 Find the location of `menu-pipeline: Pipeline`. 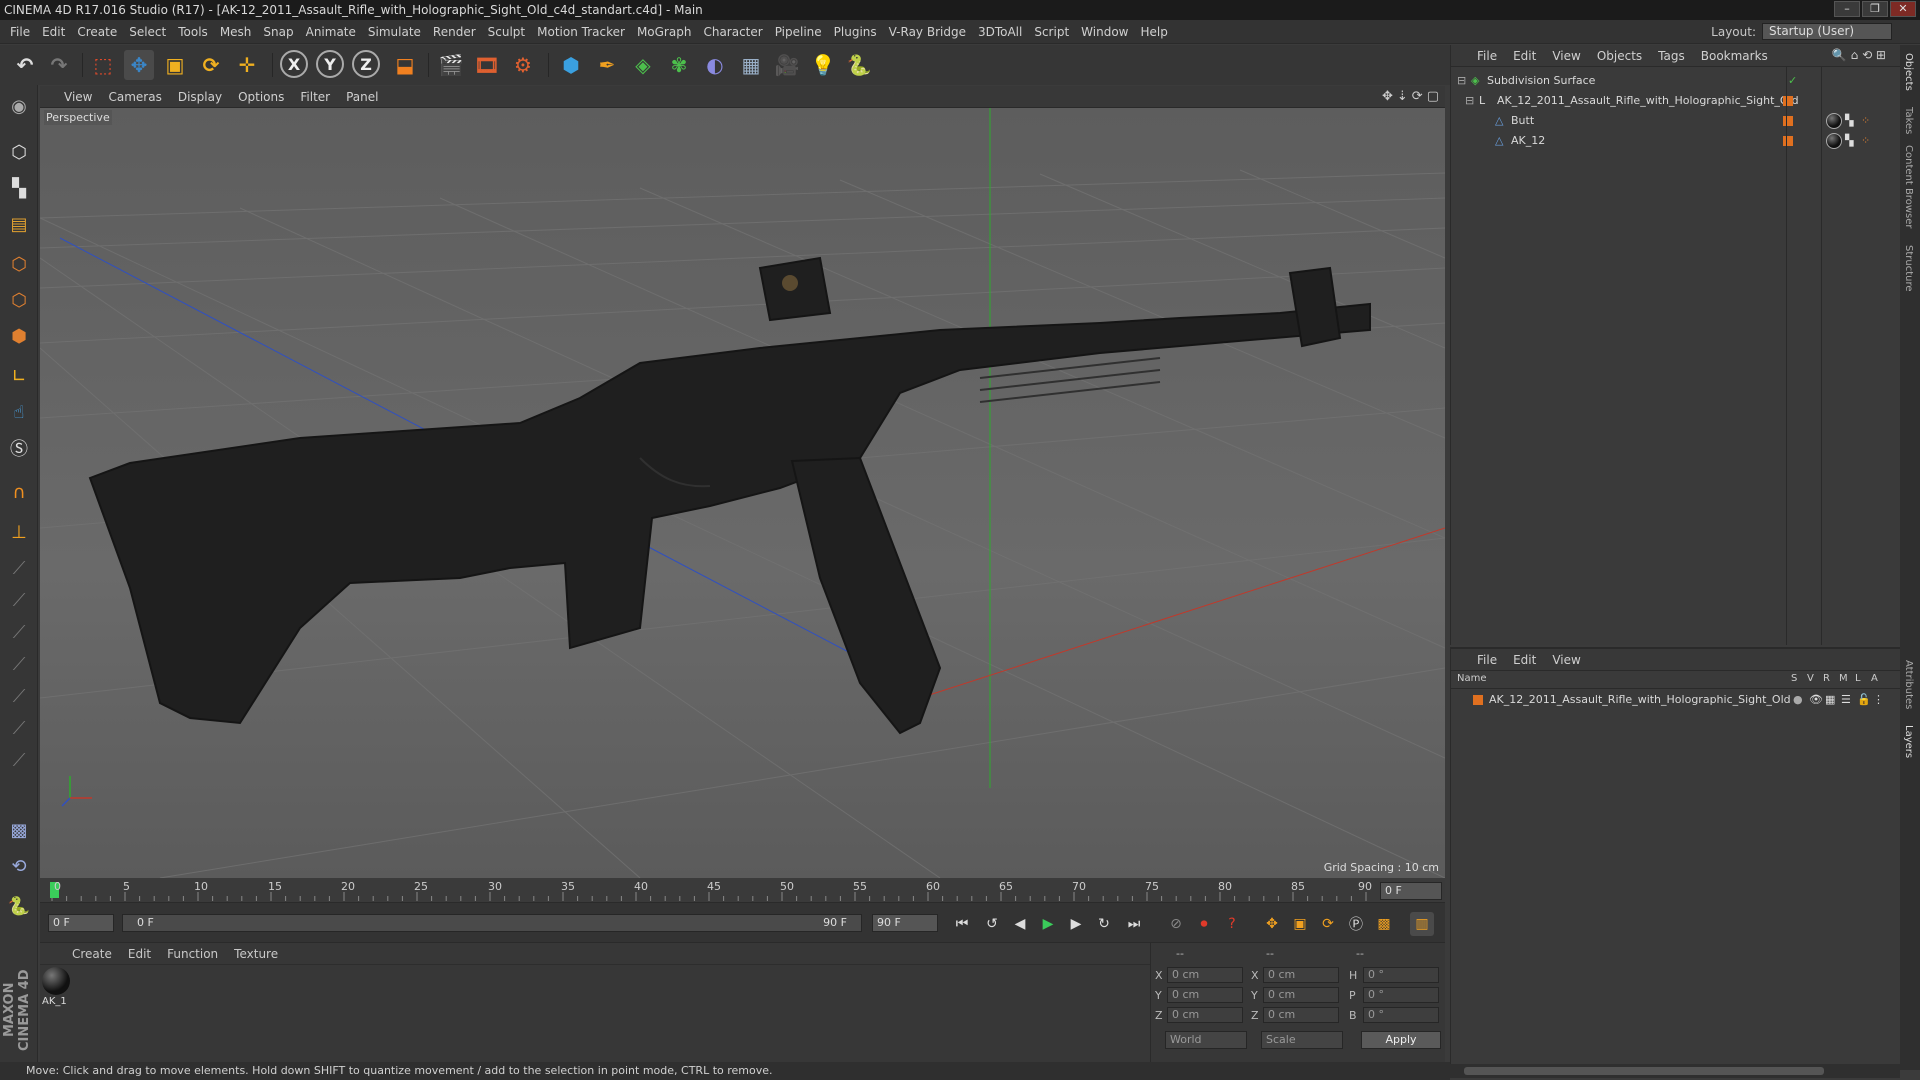

menu-pipeline: Pipeline is located at coordinates (798, 32).